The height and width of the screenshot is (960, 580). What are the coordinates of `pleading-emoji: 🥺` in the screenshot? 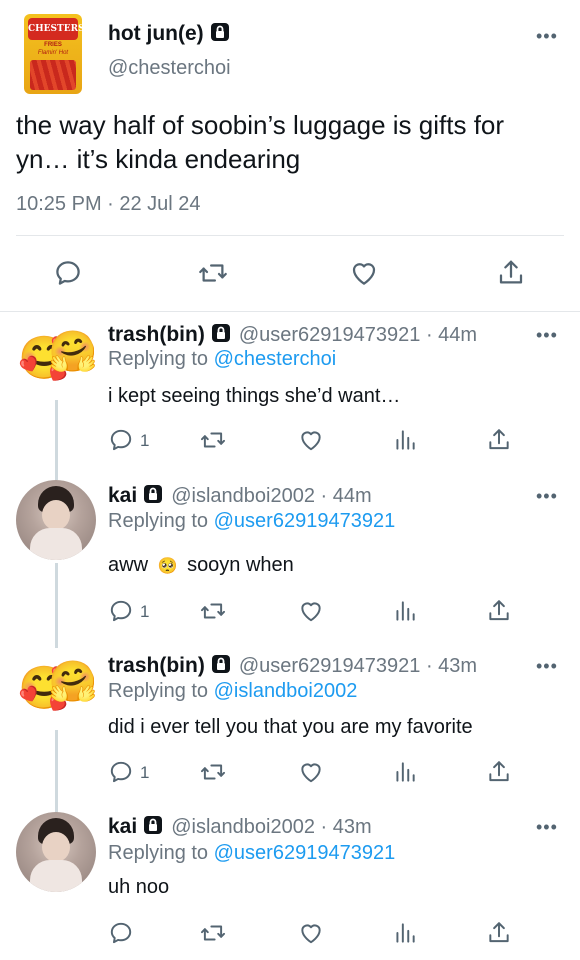 It's located at (167, 566).